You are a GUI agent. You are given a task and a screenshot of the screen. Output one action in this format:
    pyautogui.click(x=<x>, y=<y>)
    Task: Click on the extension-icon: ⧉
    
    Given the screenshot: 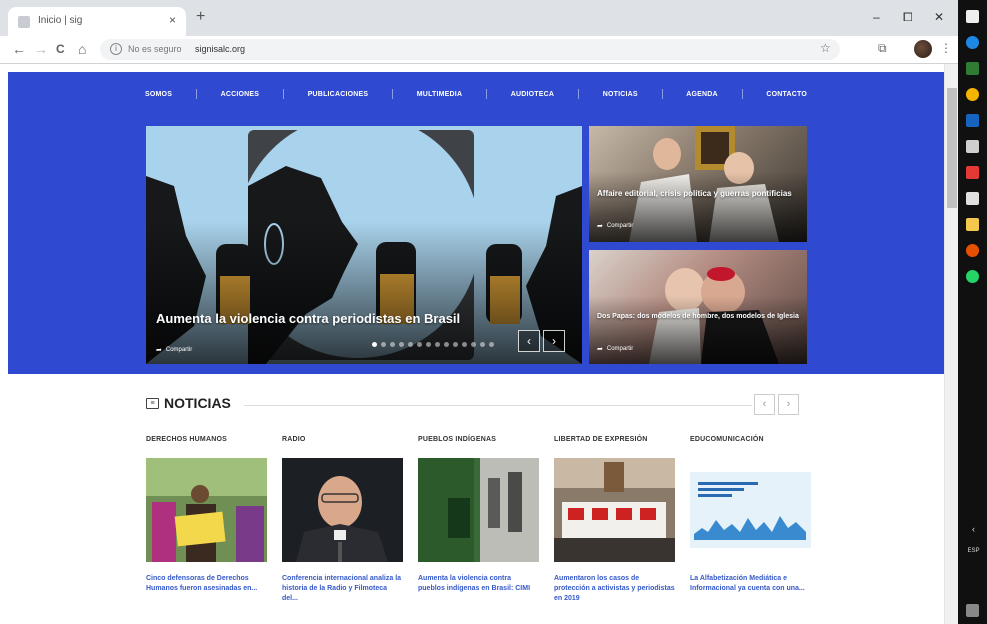 What is the action you would take?
    pyautogui.click(x=882, y=48)
    